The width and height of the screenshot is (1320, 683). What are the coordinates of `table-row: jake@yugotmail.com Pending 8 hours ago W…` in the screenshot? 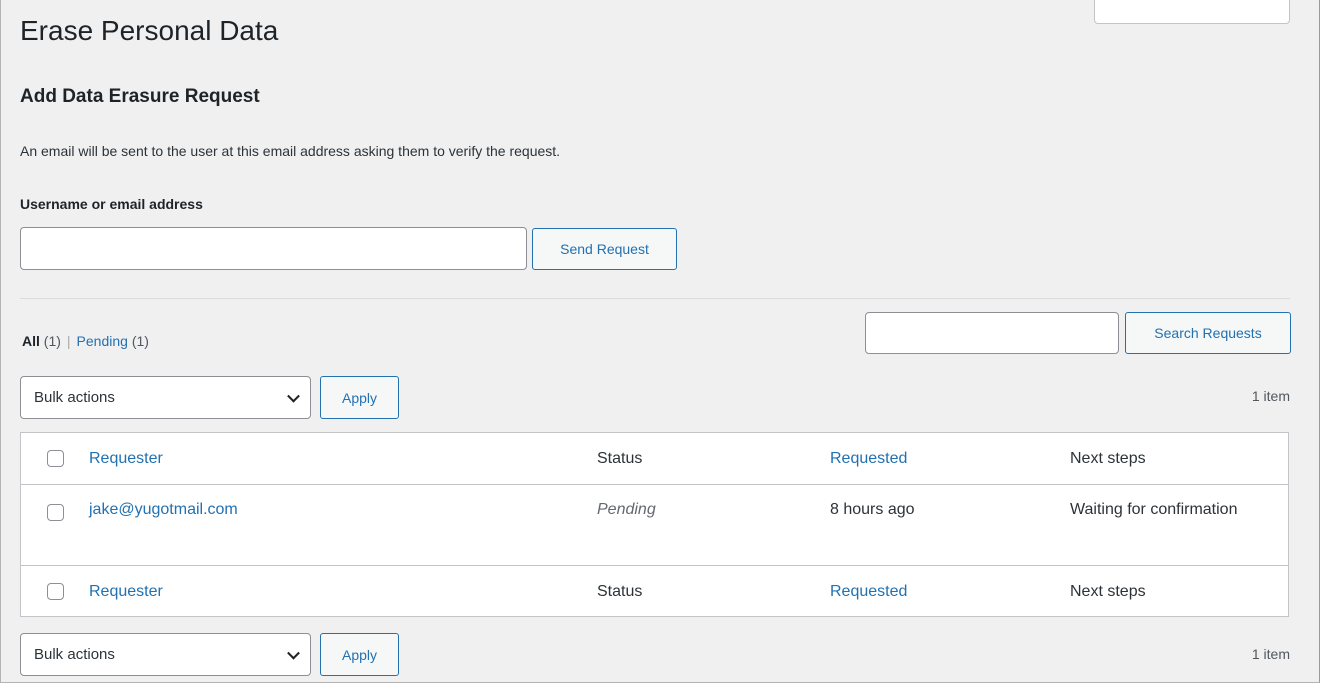 It's located at (654, 525).